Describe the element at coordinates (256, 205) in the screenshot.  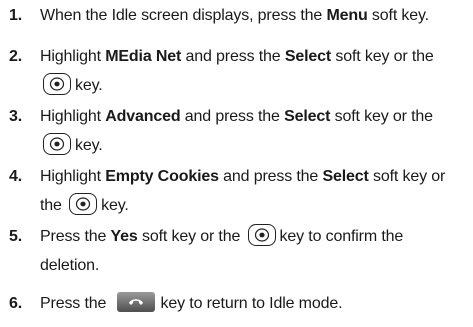
I see `step-line: the key.` at that location.